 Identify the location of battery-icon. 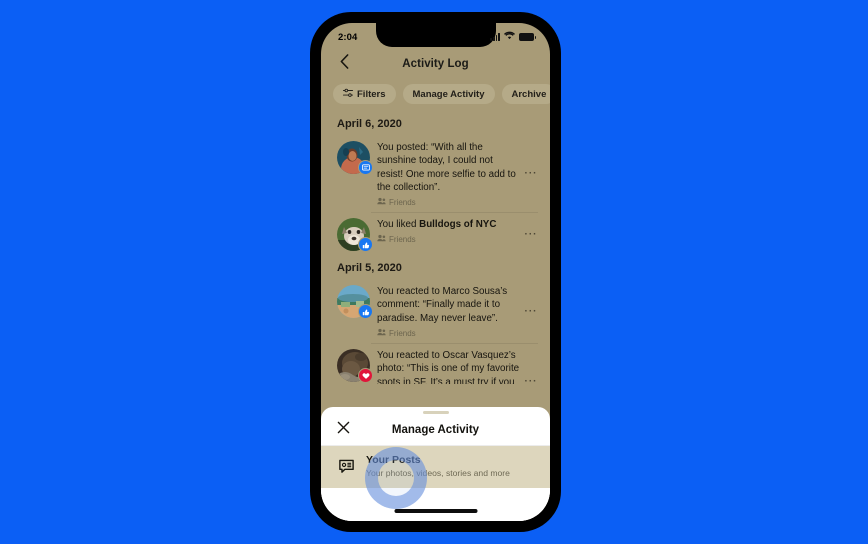
(527, 37).